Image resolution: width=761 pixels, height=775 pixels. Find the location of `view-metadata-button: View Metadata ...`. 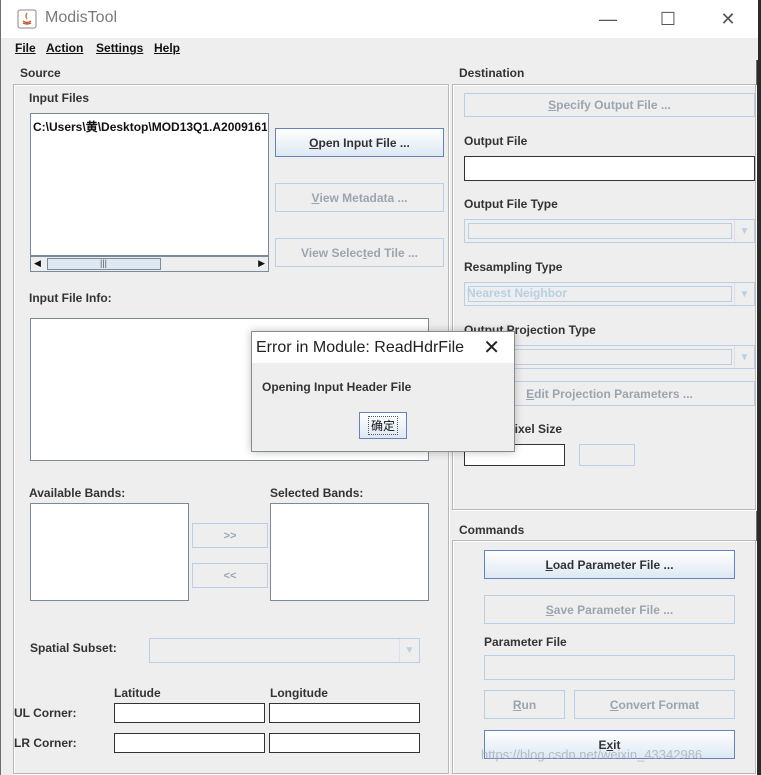

view-metadata-button: View Metadata ... is located at coordinates (359, 197).